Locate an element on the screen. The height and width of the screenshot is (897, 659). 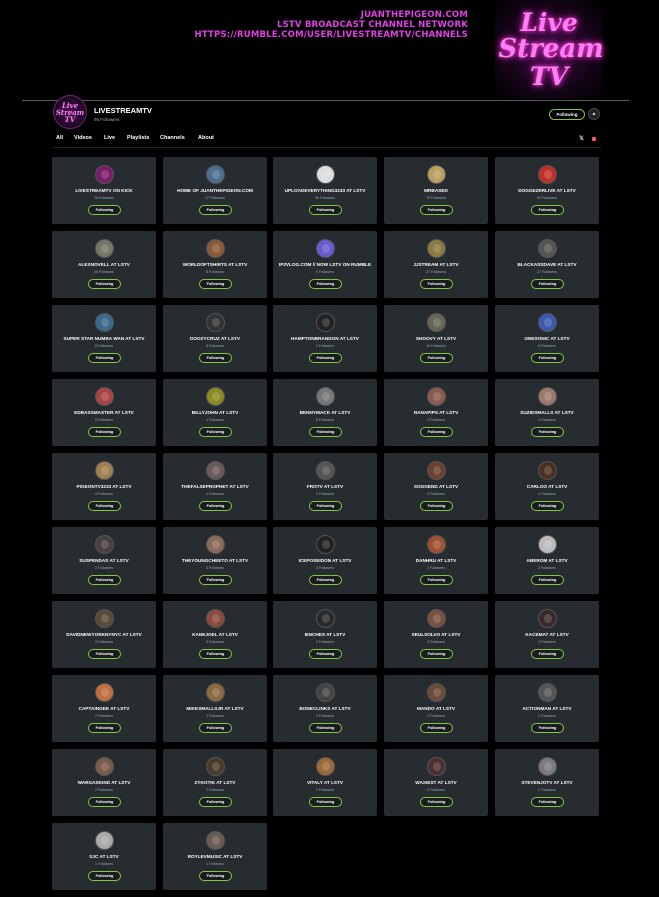
channel-card: CAPTAINGEE AT LSTV 2 Followers Following is located at coordinates (104, 708).